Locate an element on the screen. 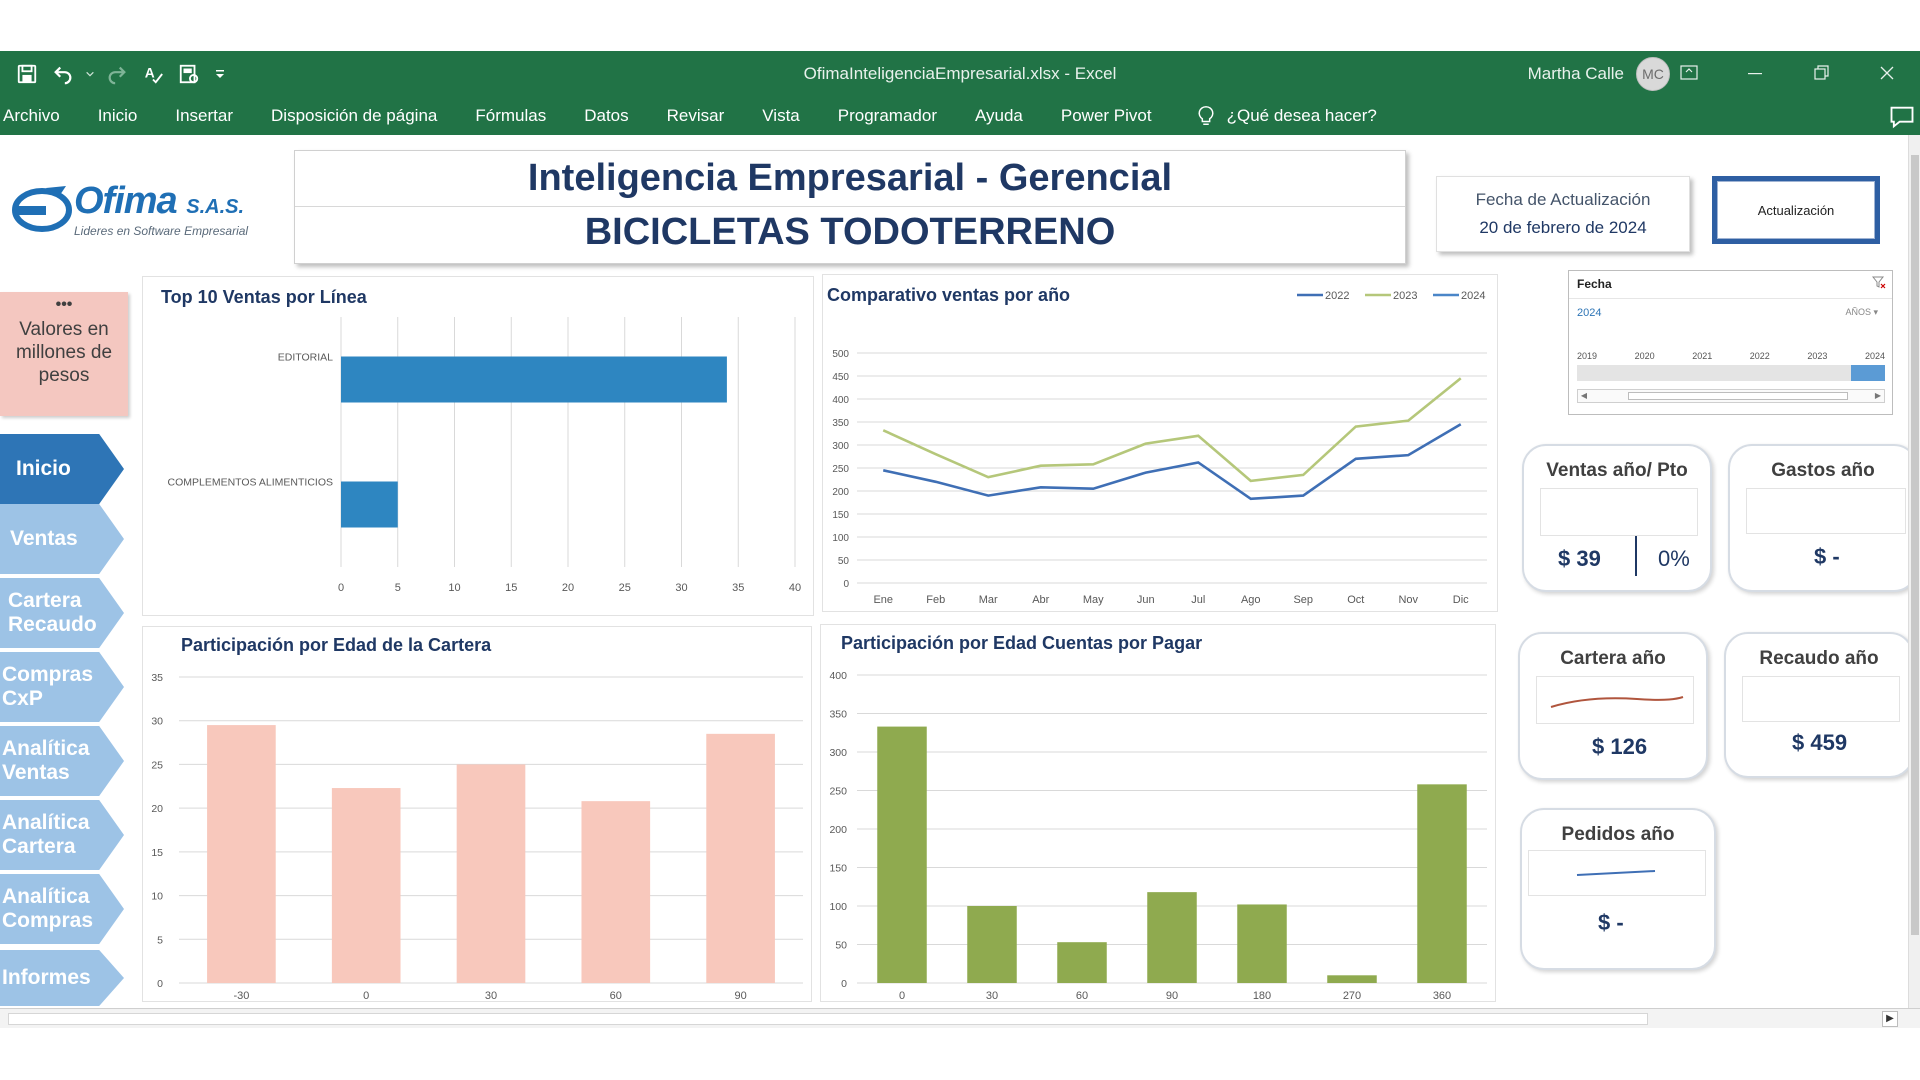  slicer-level-selector: AÑOS ▾ is located at coordinates (1861, 312).